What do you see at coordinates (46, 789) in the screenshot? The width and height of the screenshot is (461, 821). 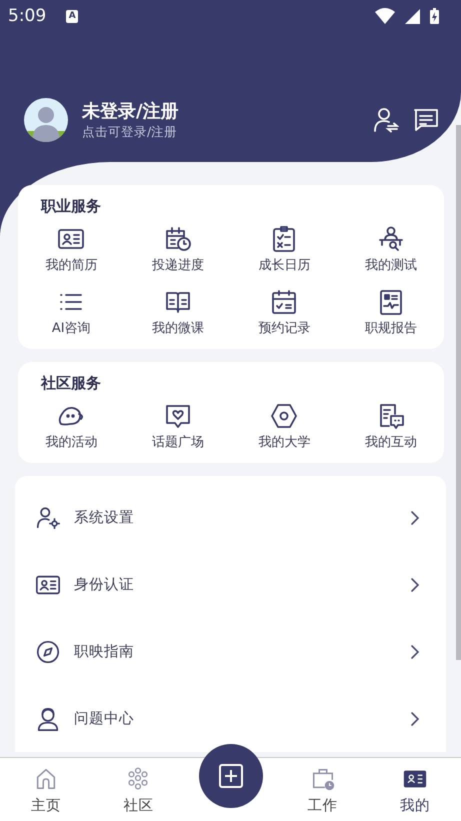 I see `nav-tab: 主页` at bounding box center [46, 789].